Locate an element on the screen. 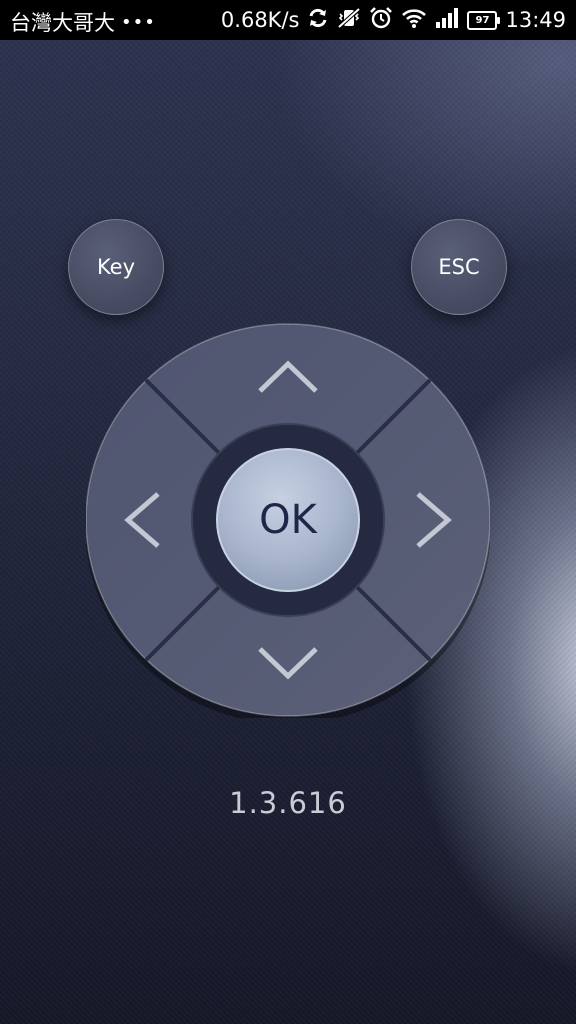 This screenshot has width=576, height=1024. signal-icon is located at coordinates (447, 20).